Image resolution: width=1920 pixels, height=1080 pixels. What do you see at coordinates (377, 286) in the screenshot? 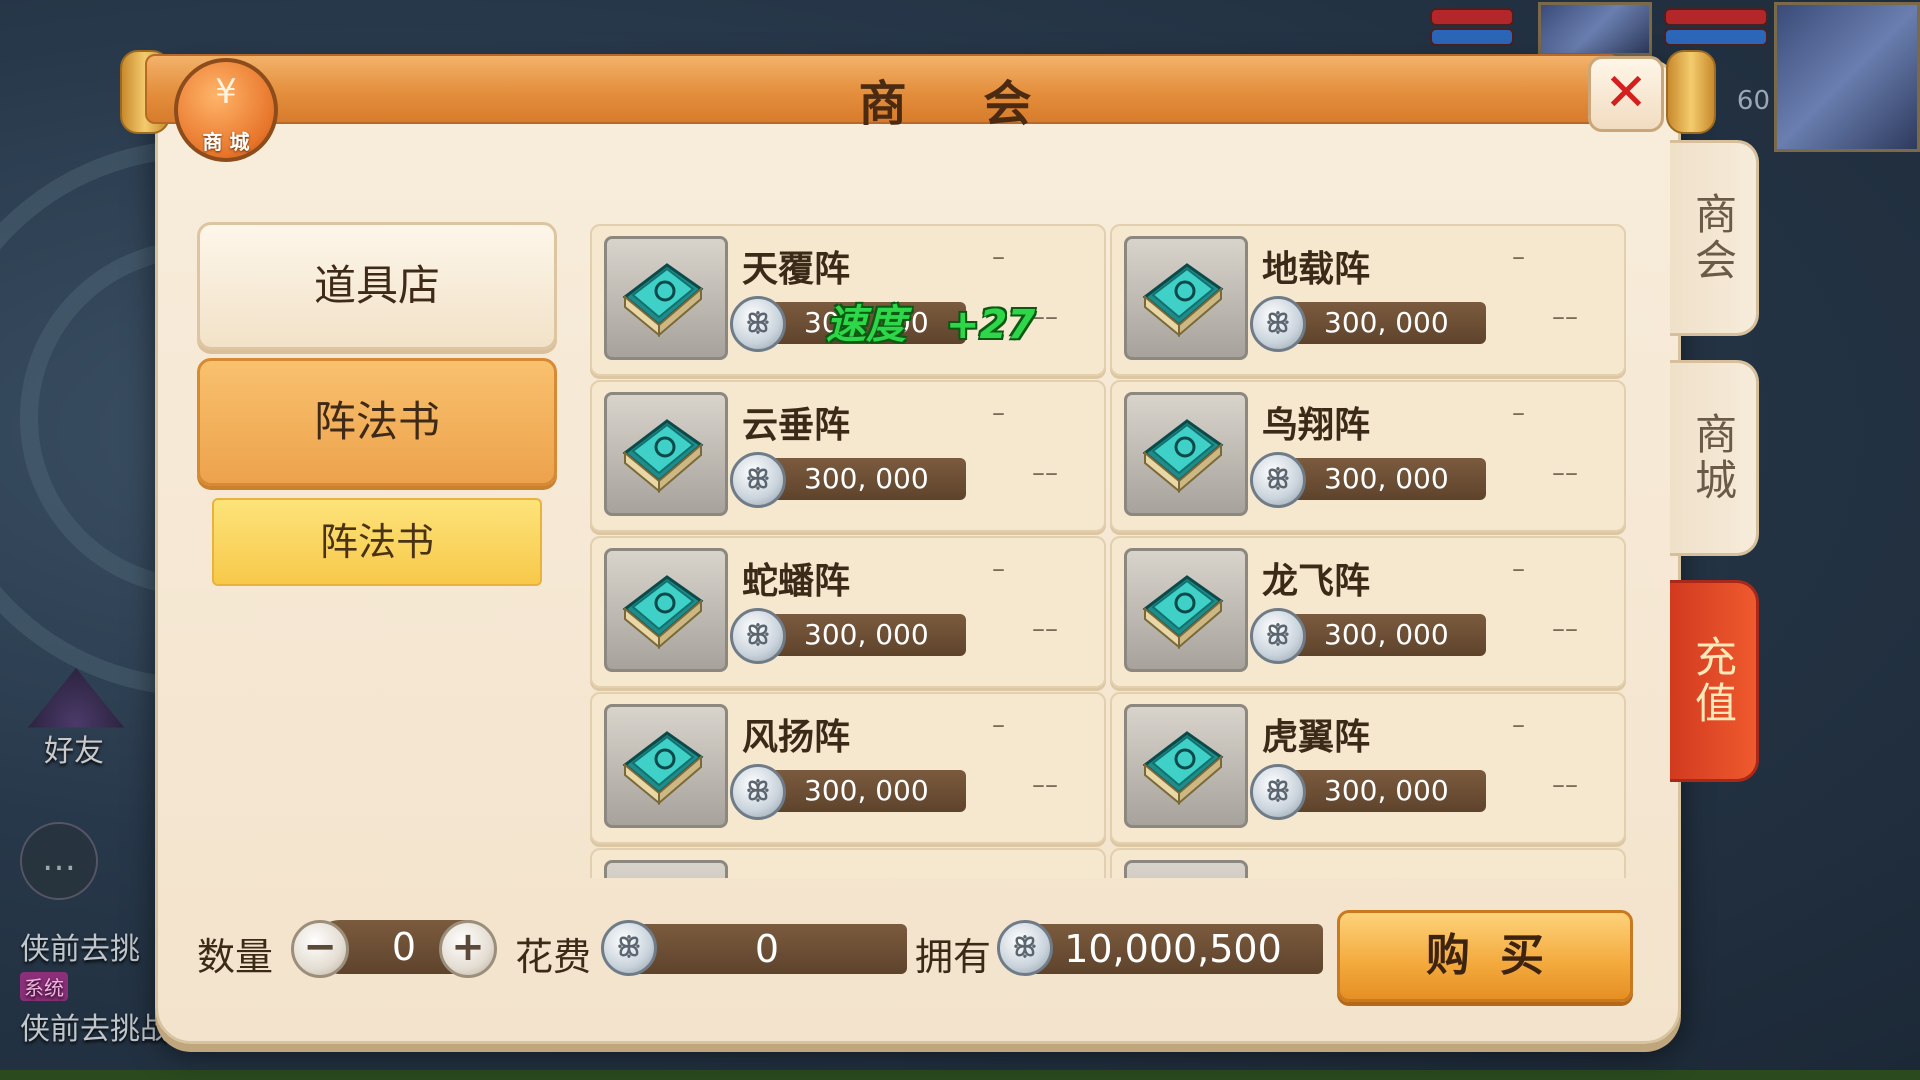
I see `category-item-shop: 道具店` at bounding box center [377, 286].